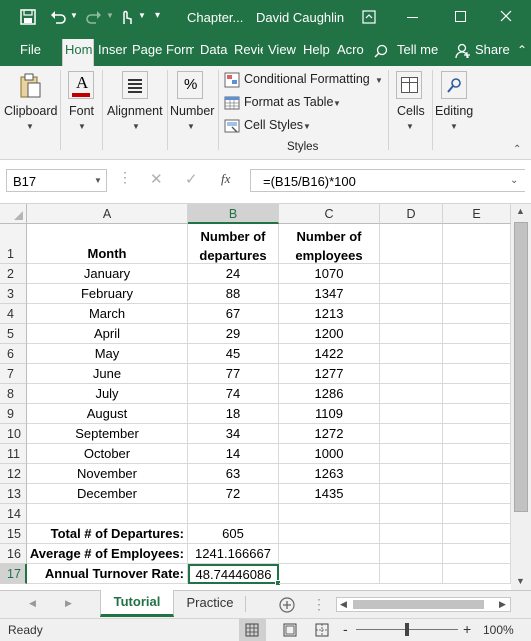 The width and height of the screenshot is (531, 641). What do you see at coordinates (13, 274) in the screenshot?
I see `row-header: 2` at bounding box center [13, 274].